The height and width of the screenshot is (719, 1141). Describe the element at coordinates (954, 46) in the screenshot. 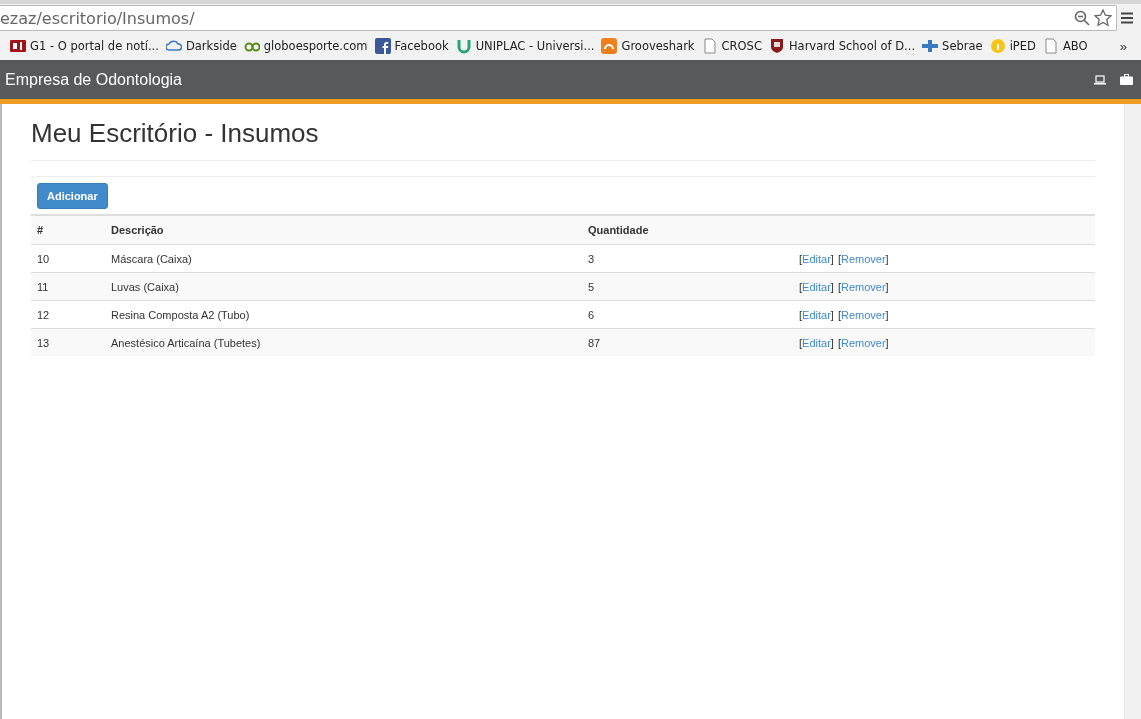

I see `bookmark-link: Sebrae` at that location.